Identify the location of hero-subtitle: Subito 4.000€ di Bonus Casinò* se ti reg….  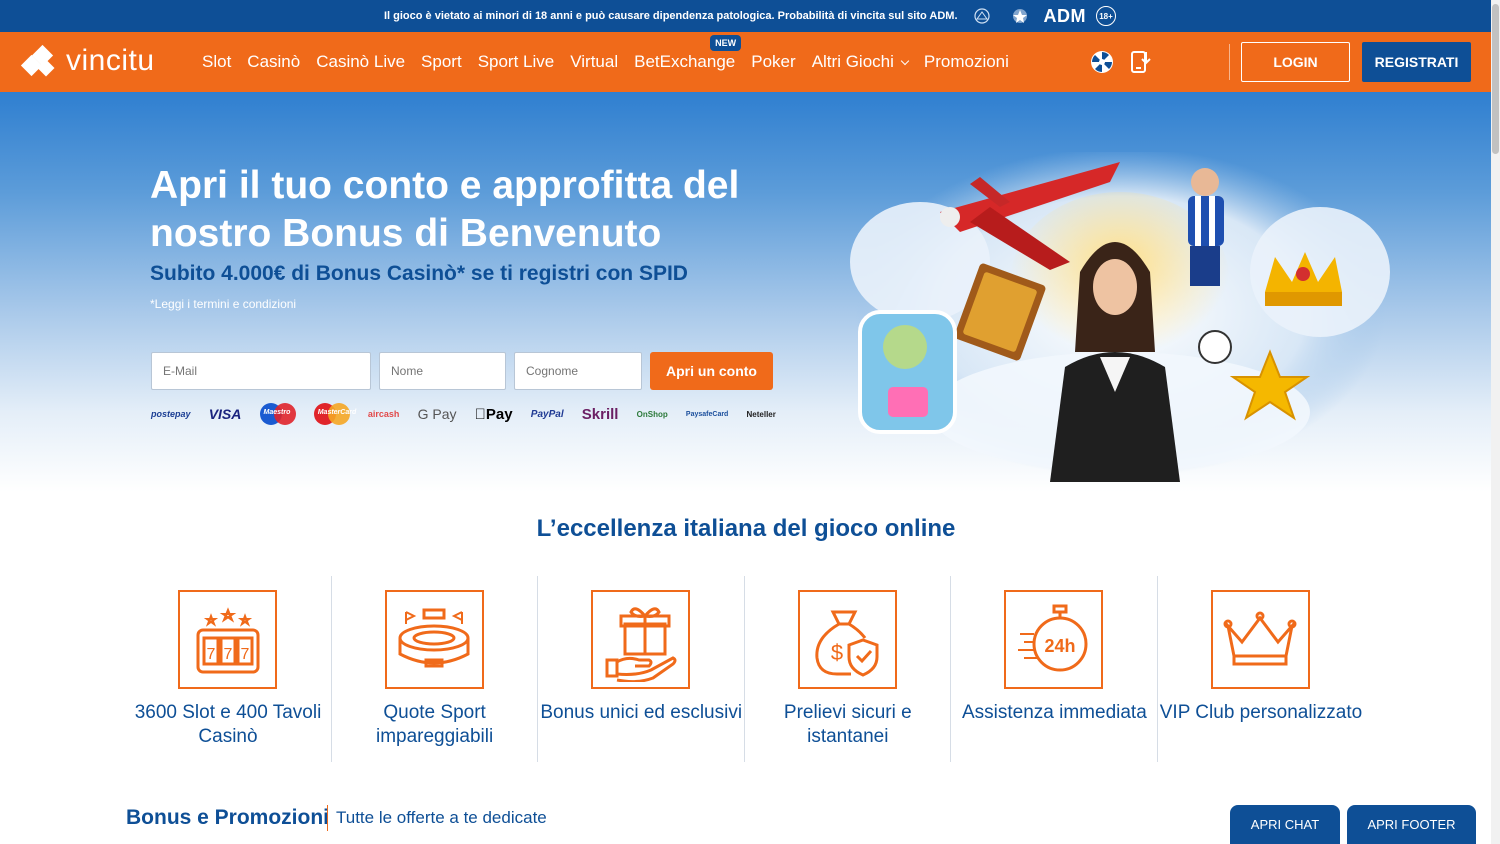
(419, 273).